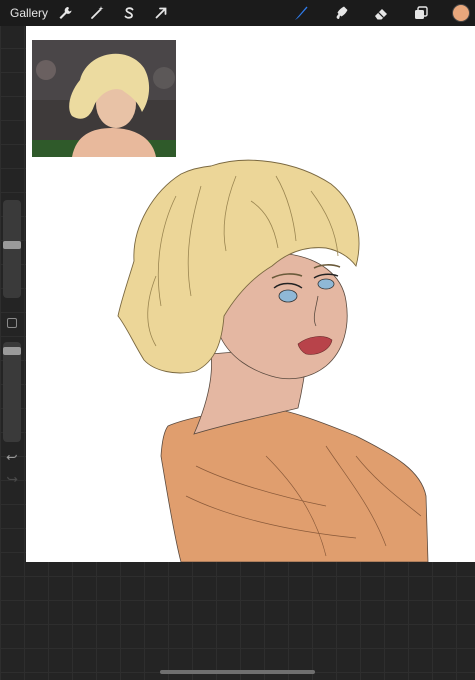 The width and height of the screenshot is (475, 680). I want to click on reference-image, so click(104, 98).